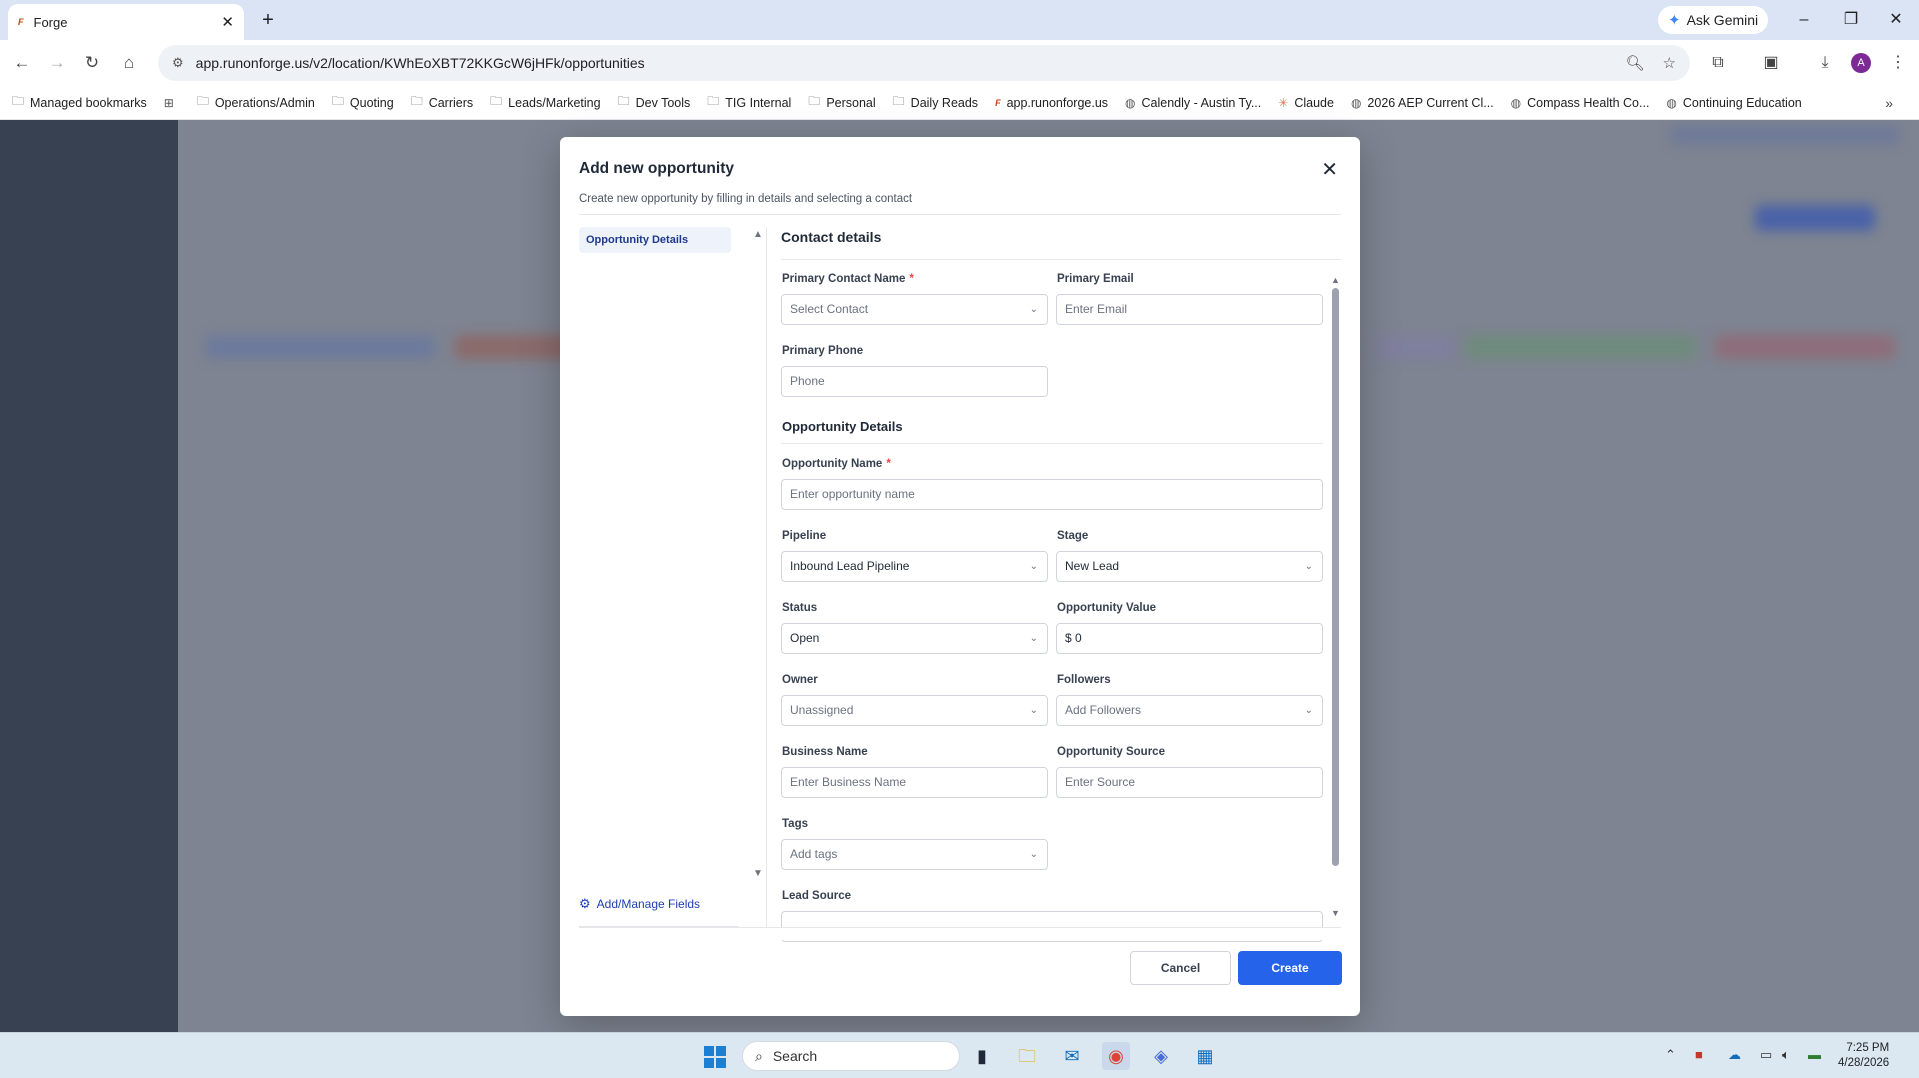 This screenshot has width=1919, height=1078. Describe the element at coordinates (1733, 103) in the screenshot. I see `bookmark-ce: ◍ Continuing Education` at that location.